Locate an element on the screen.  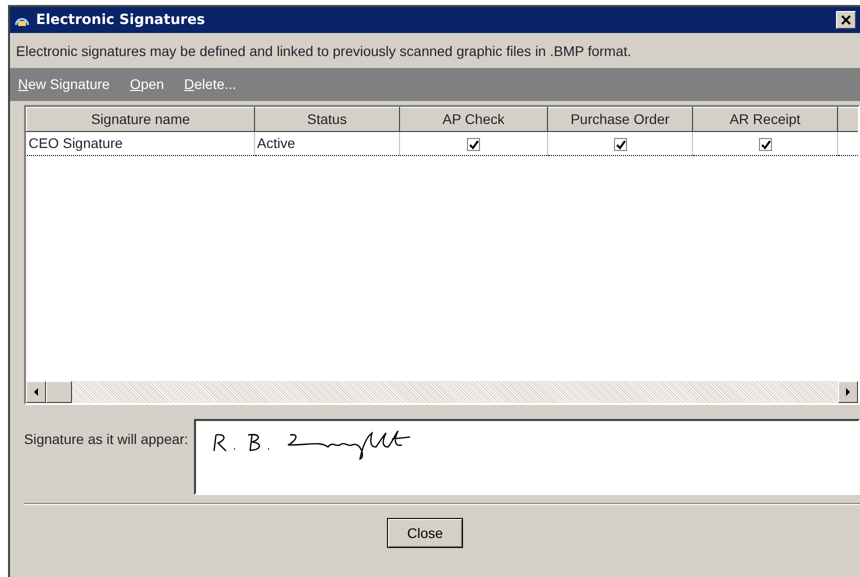
column-header: Signature name is located at coordinates (140, 120).